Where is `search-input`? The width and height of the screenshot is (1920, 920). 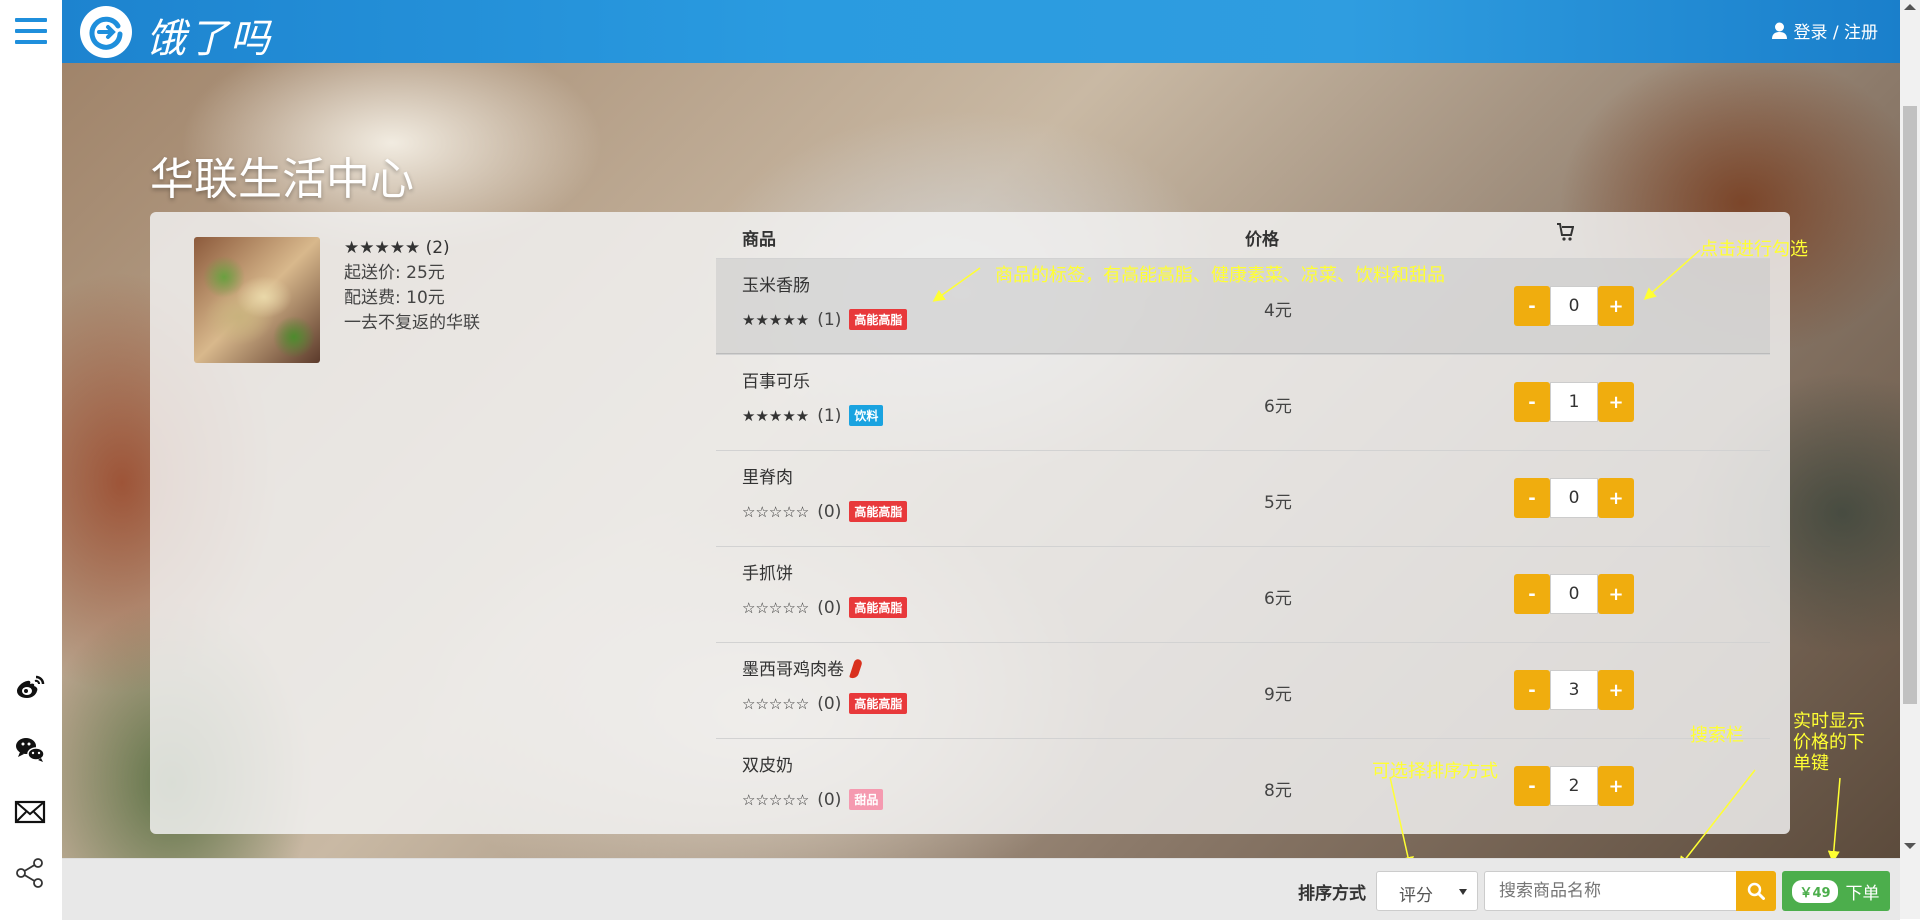 search-input is located at coordinates (1610, 891).